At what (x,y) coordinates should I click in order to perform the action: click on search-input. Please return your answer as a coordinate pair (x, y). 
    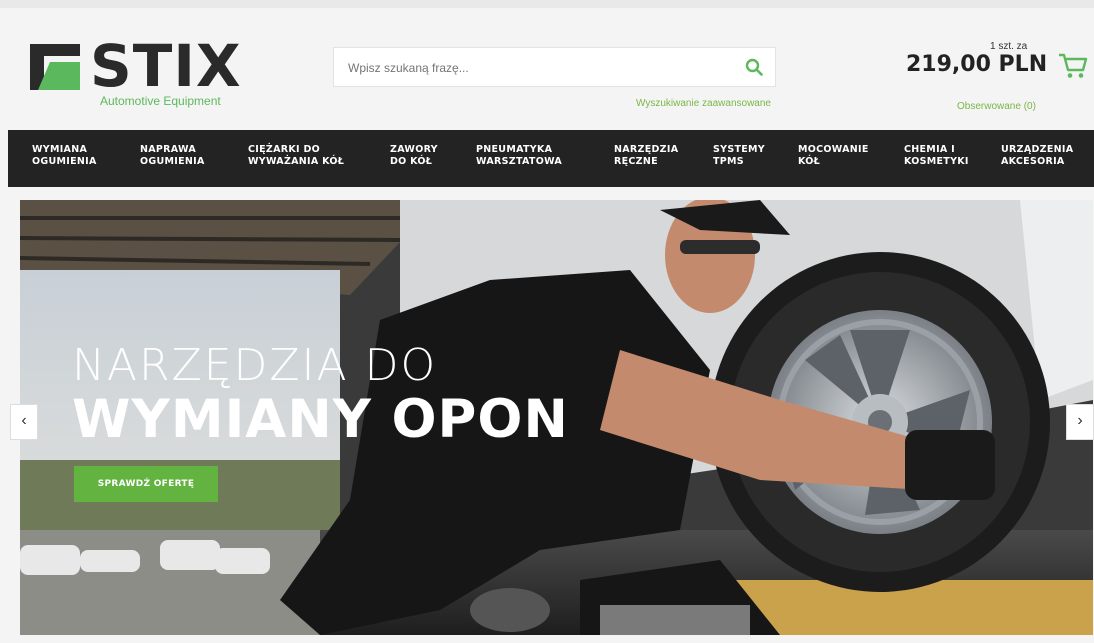
    Looking at the image, I should click on (538, 68).